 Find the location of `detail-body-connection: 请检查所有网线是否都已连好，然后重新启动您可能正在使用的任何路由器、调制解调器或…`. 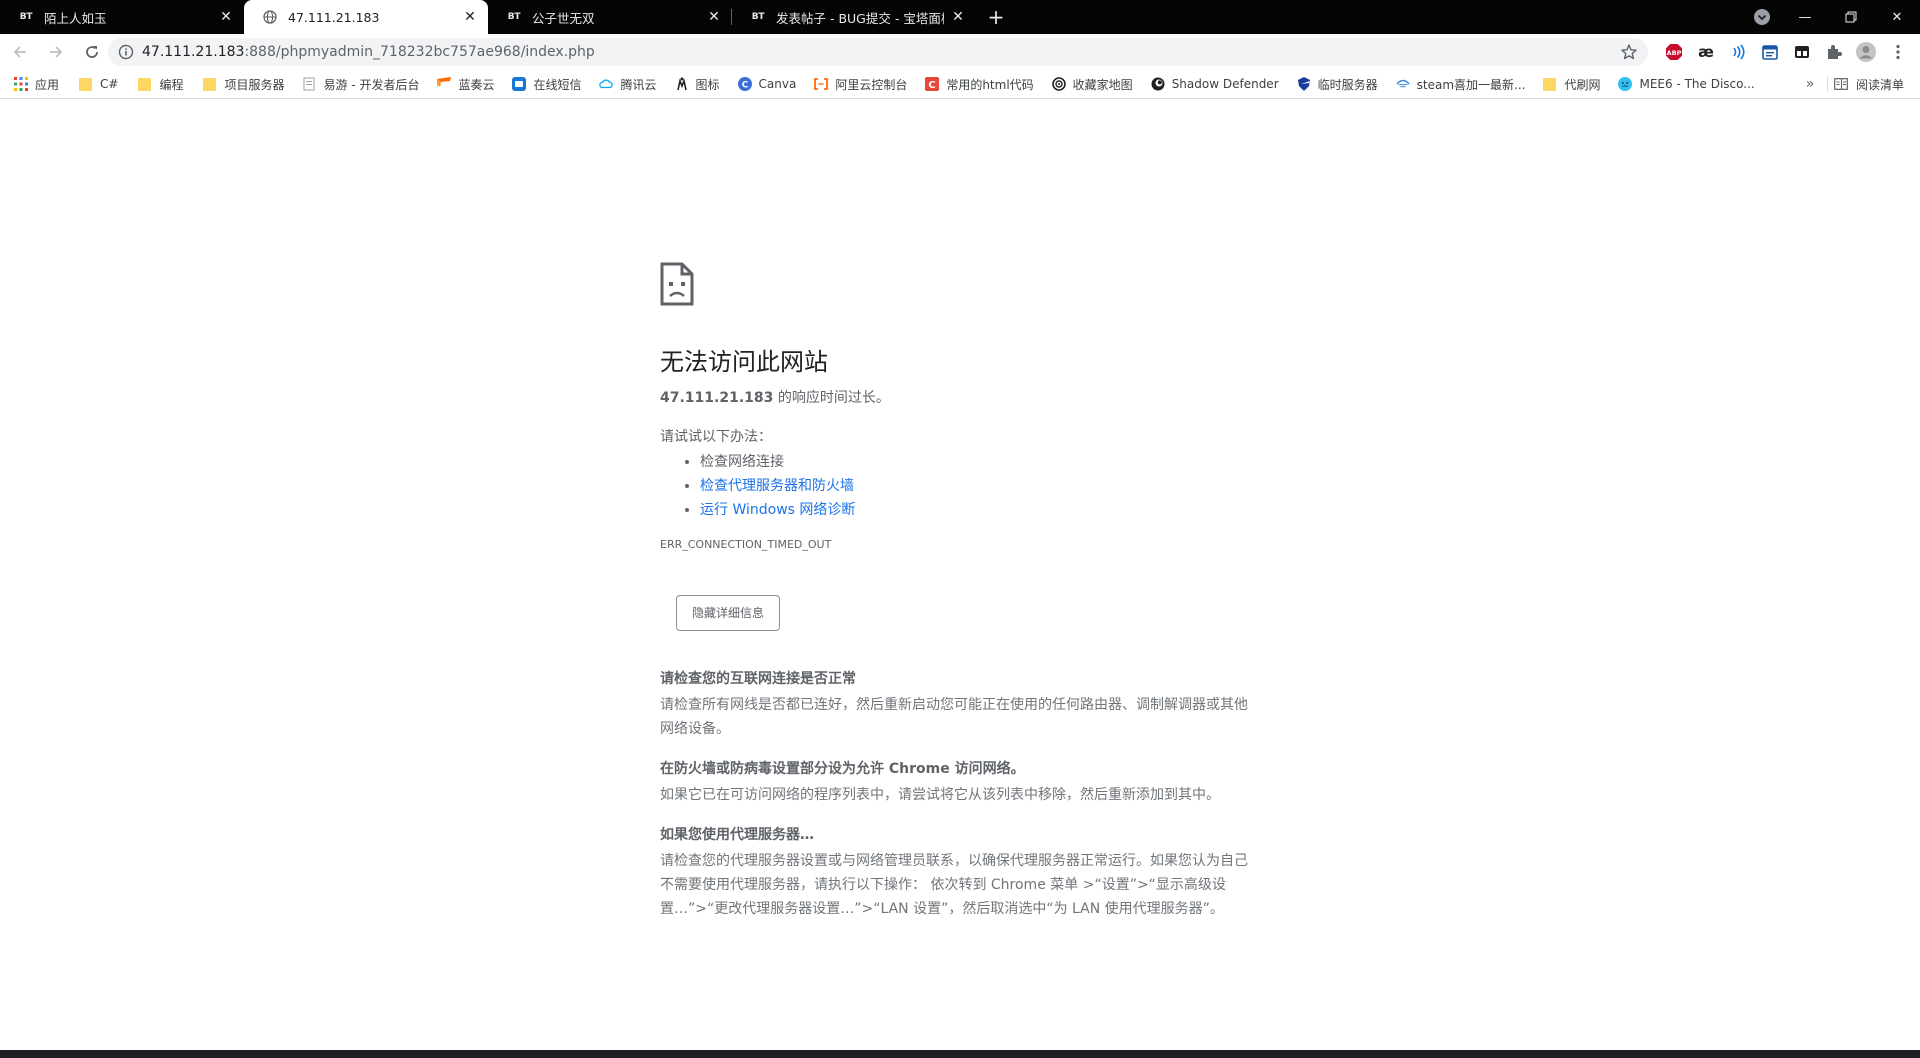

detail-body-connection: 请检查所有网线是否都已连好，然后重新启动您可能正在使用的任何路由器、调制解调器或… is located at coordinates (954, 717).